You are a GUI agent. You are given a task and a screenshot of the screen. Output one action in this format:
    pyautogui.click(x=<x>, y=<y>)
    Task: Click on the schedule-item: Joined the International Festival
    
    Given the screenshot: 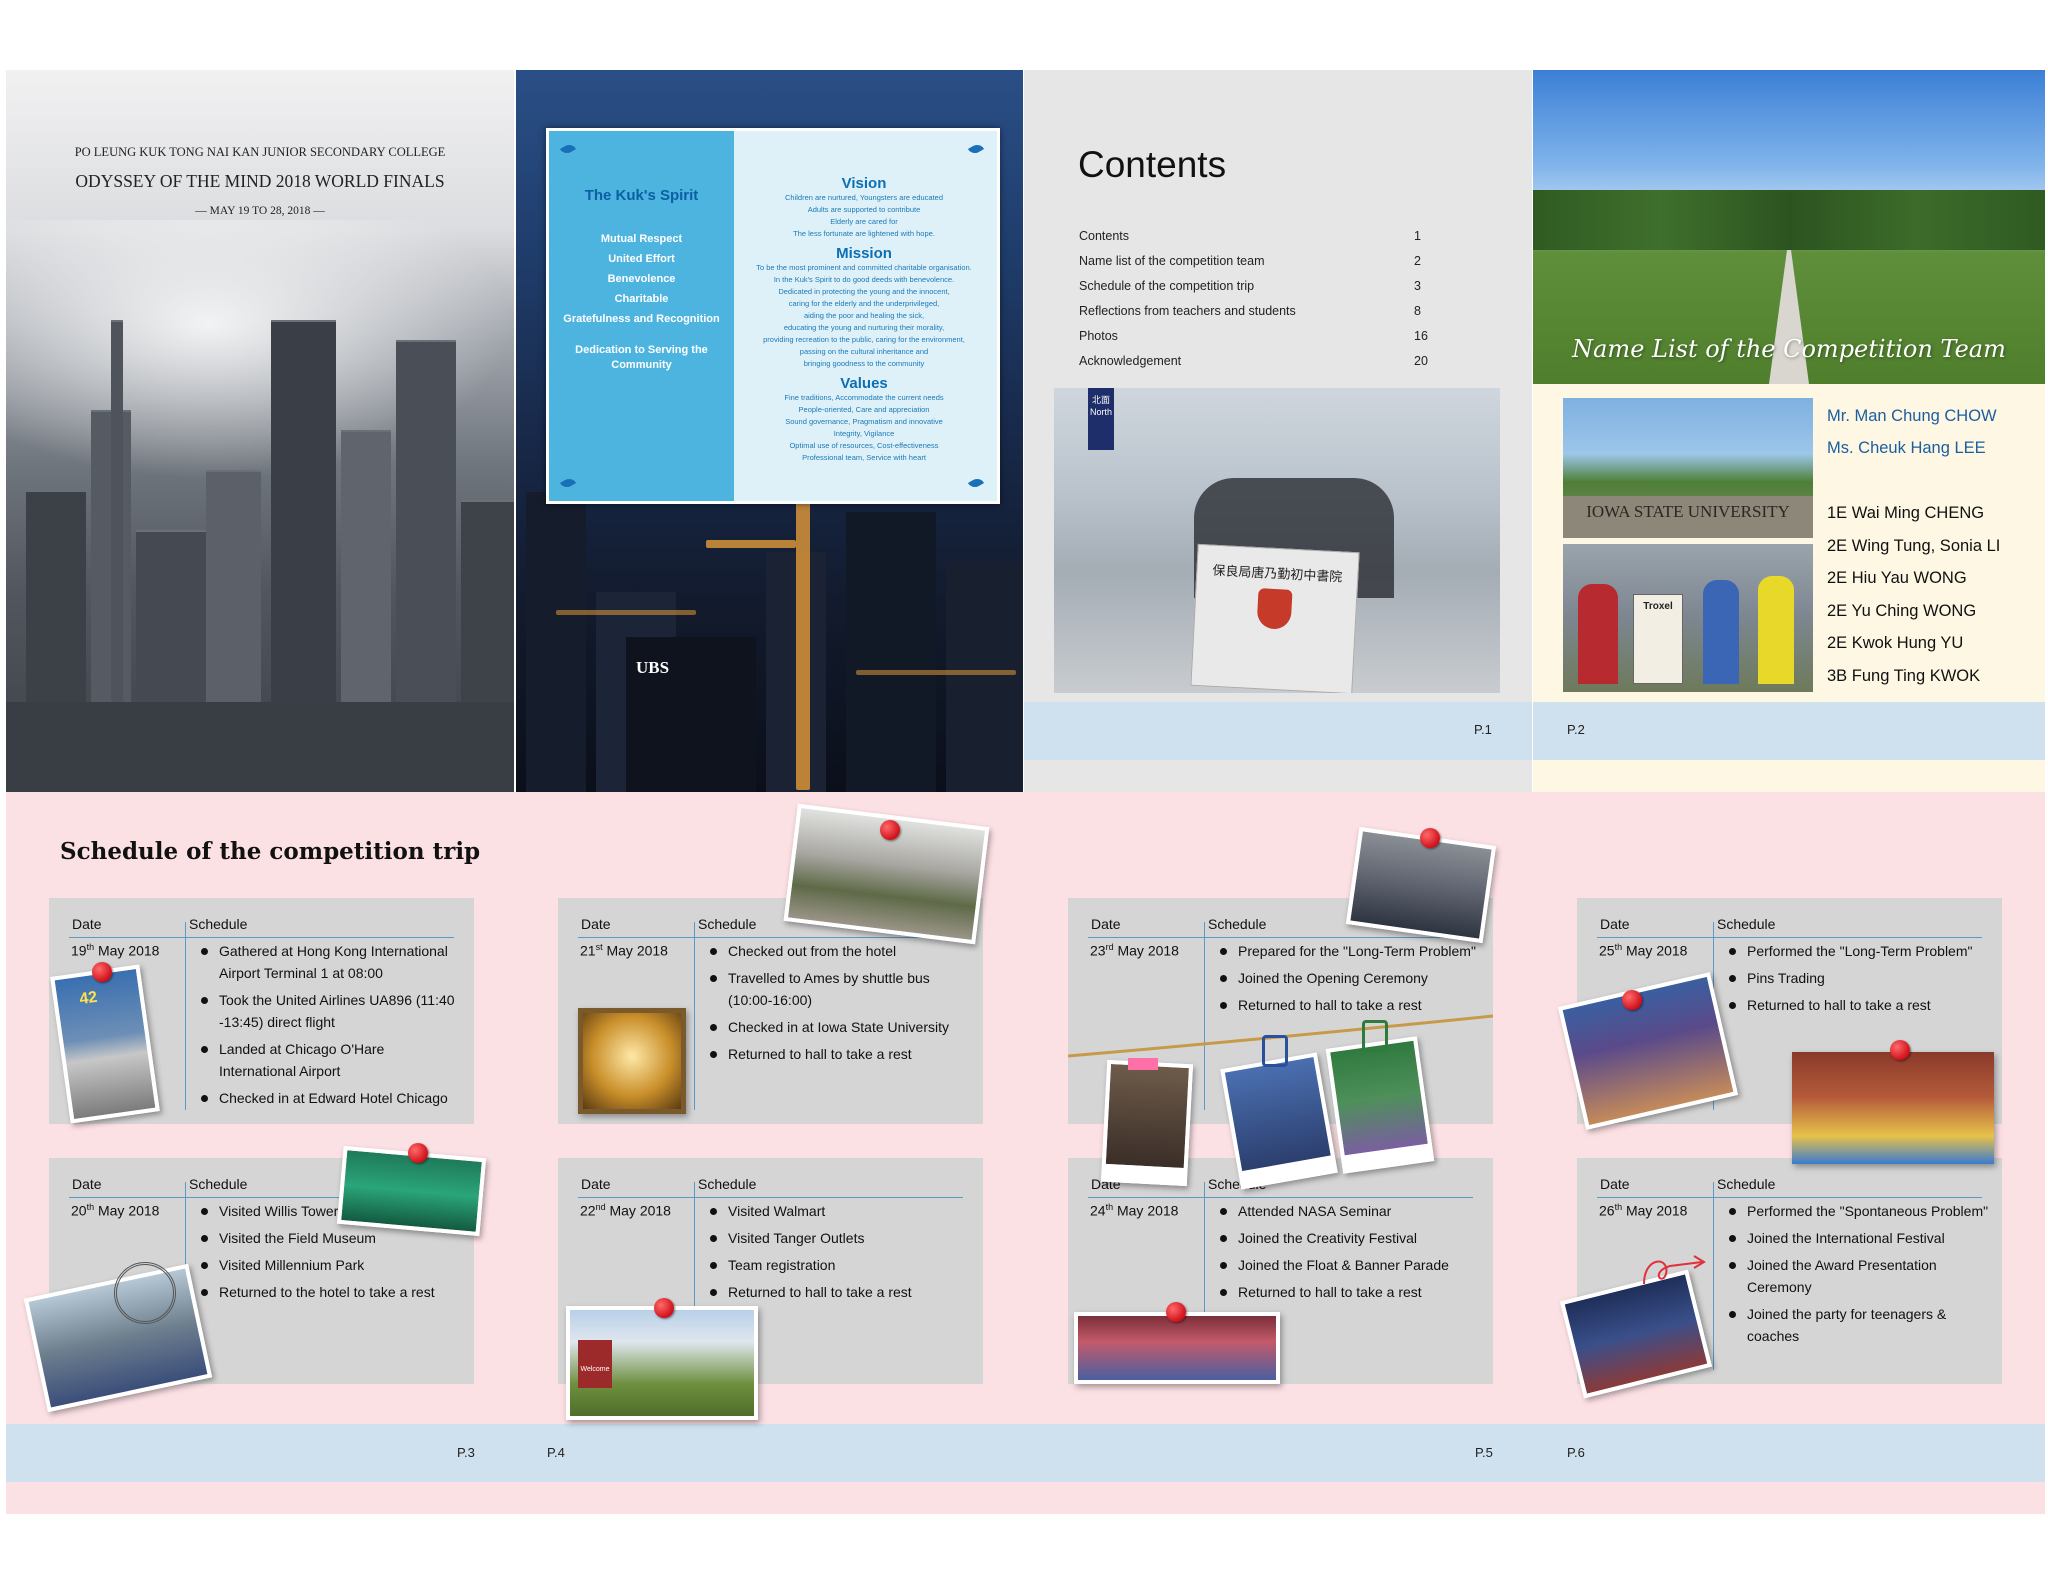 What is the action you would take?
    pyautogui.click(x=1864, y=1238)
    